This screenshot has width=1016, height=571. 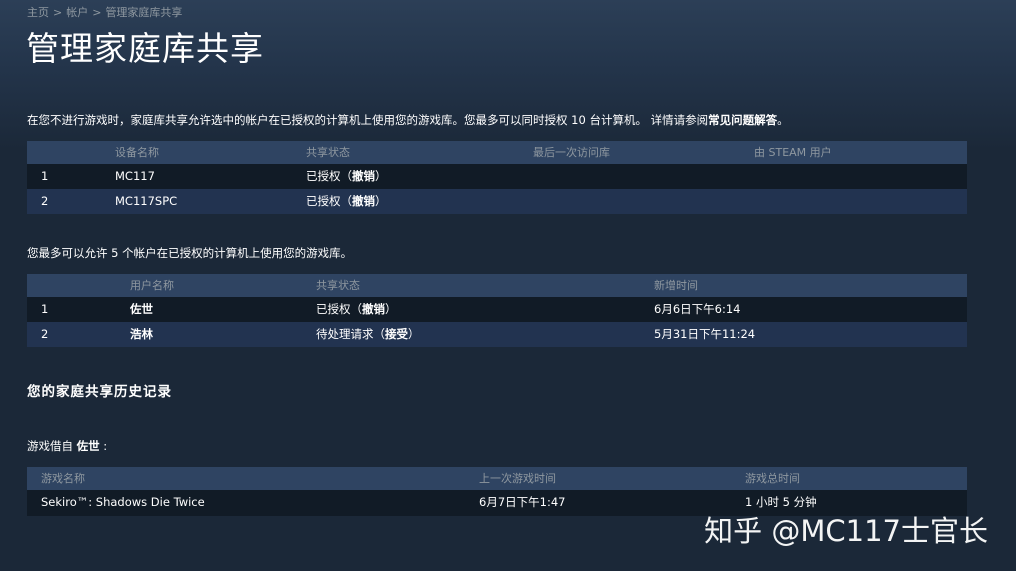 I want to click on column-header-by-user: 由 STEAM 用户, so click(x=793, y=152).